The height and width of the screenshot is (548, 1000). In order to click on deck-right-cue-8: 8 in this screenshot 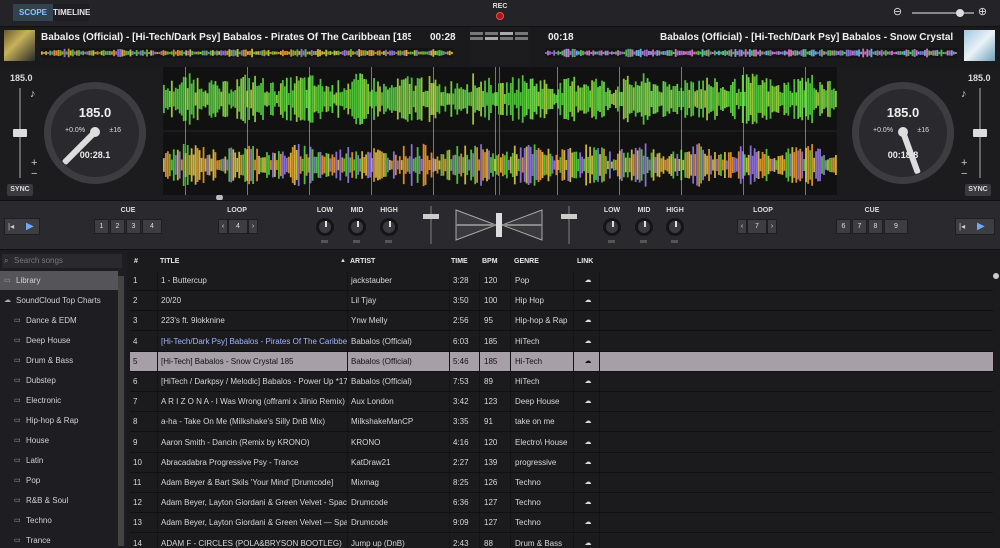, I will do `click(875, 226)`.